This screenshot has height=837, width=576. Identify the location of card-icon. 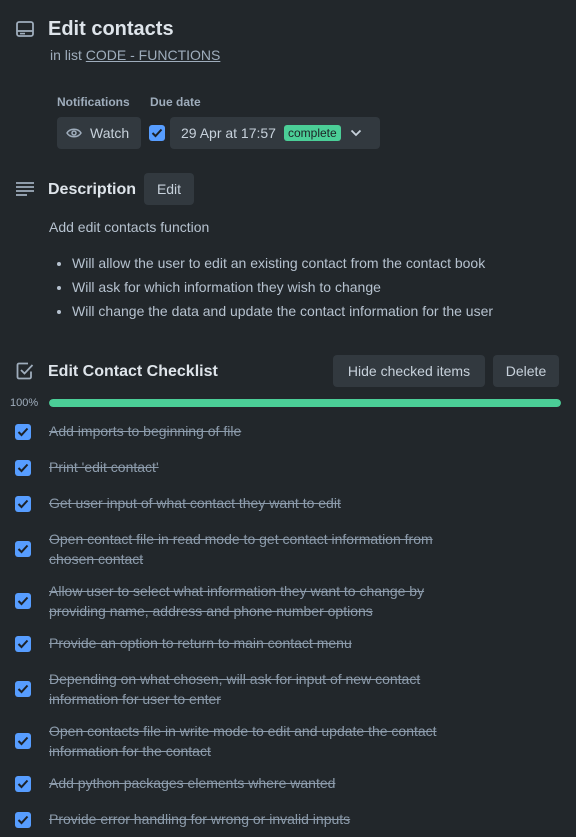
(25, 29).